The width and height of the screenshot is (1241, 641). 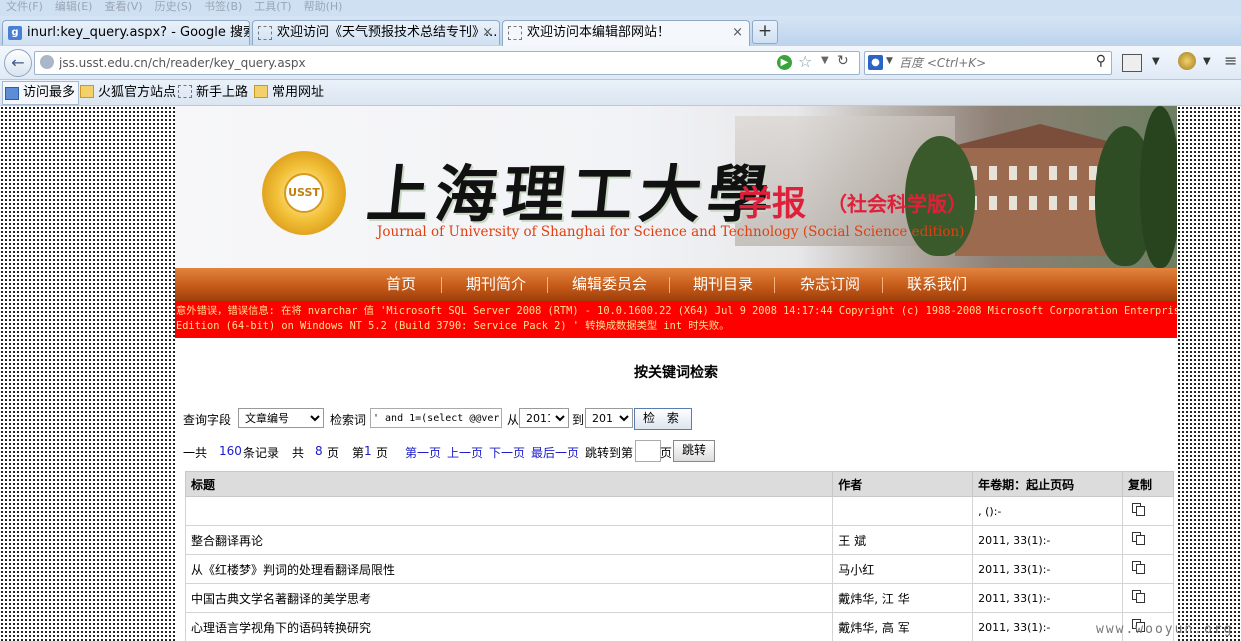 I want to click on field-label: 查询字段, so click(x=207, y=420).